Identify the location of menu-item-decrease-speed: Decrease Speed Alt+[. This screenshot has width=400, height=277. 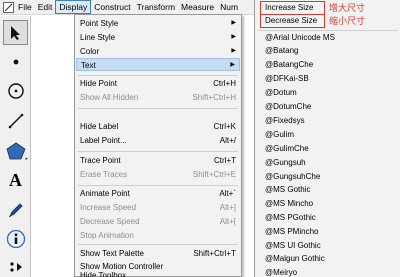
(158, 221).